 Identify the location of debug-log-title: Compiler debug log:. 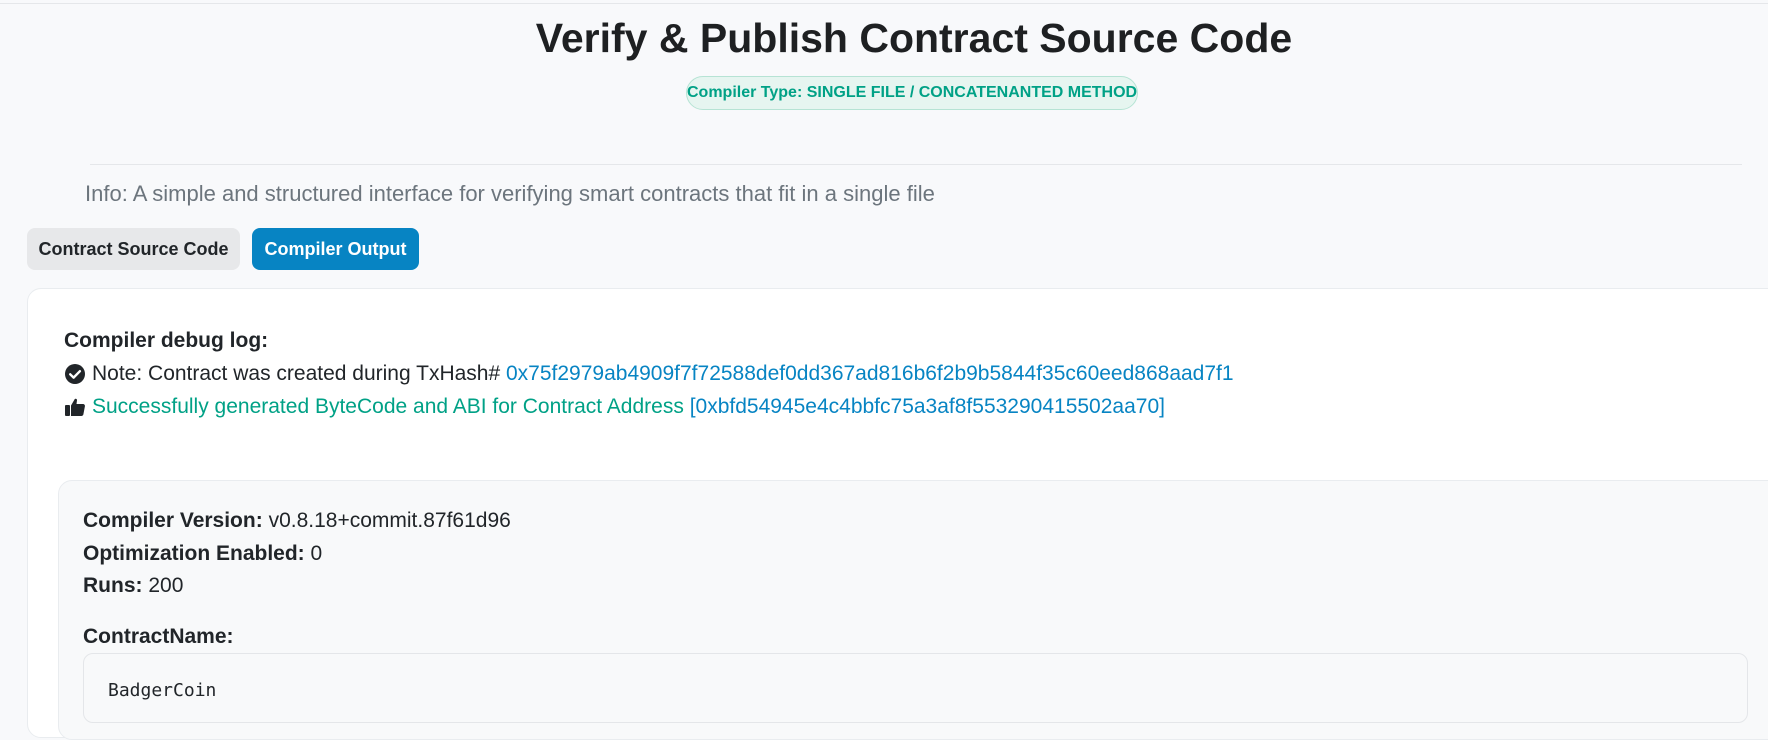
(166, 340).